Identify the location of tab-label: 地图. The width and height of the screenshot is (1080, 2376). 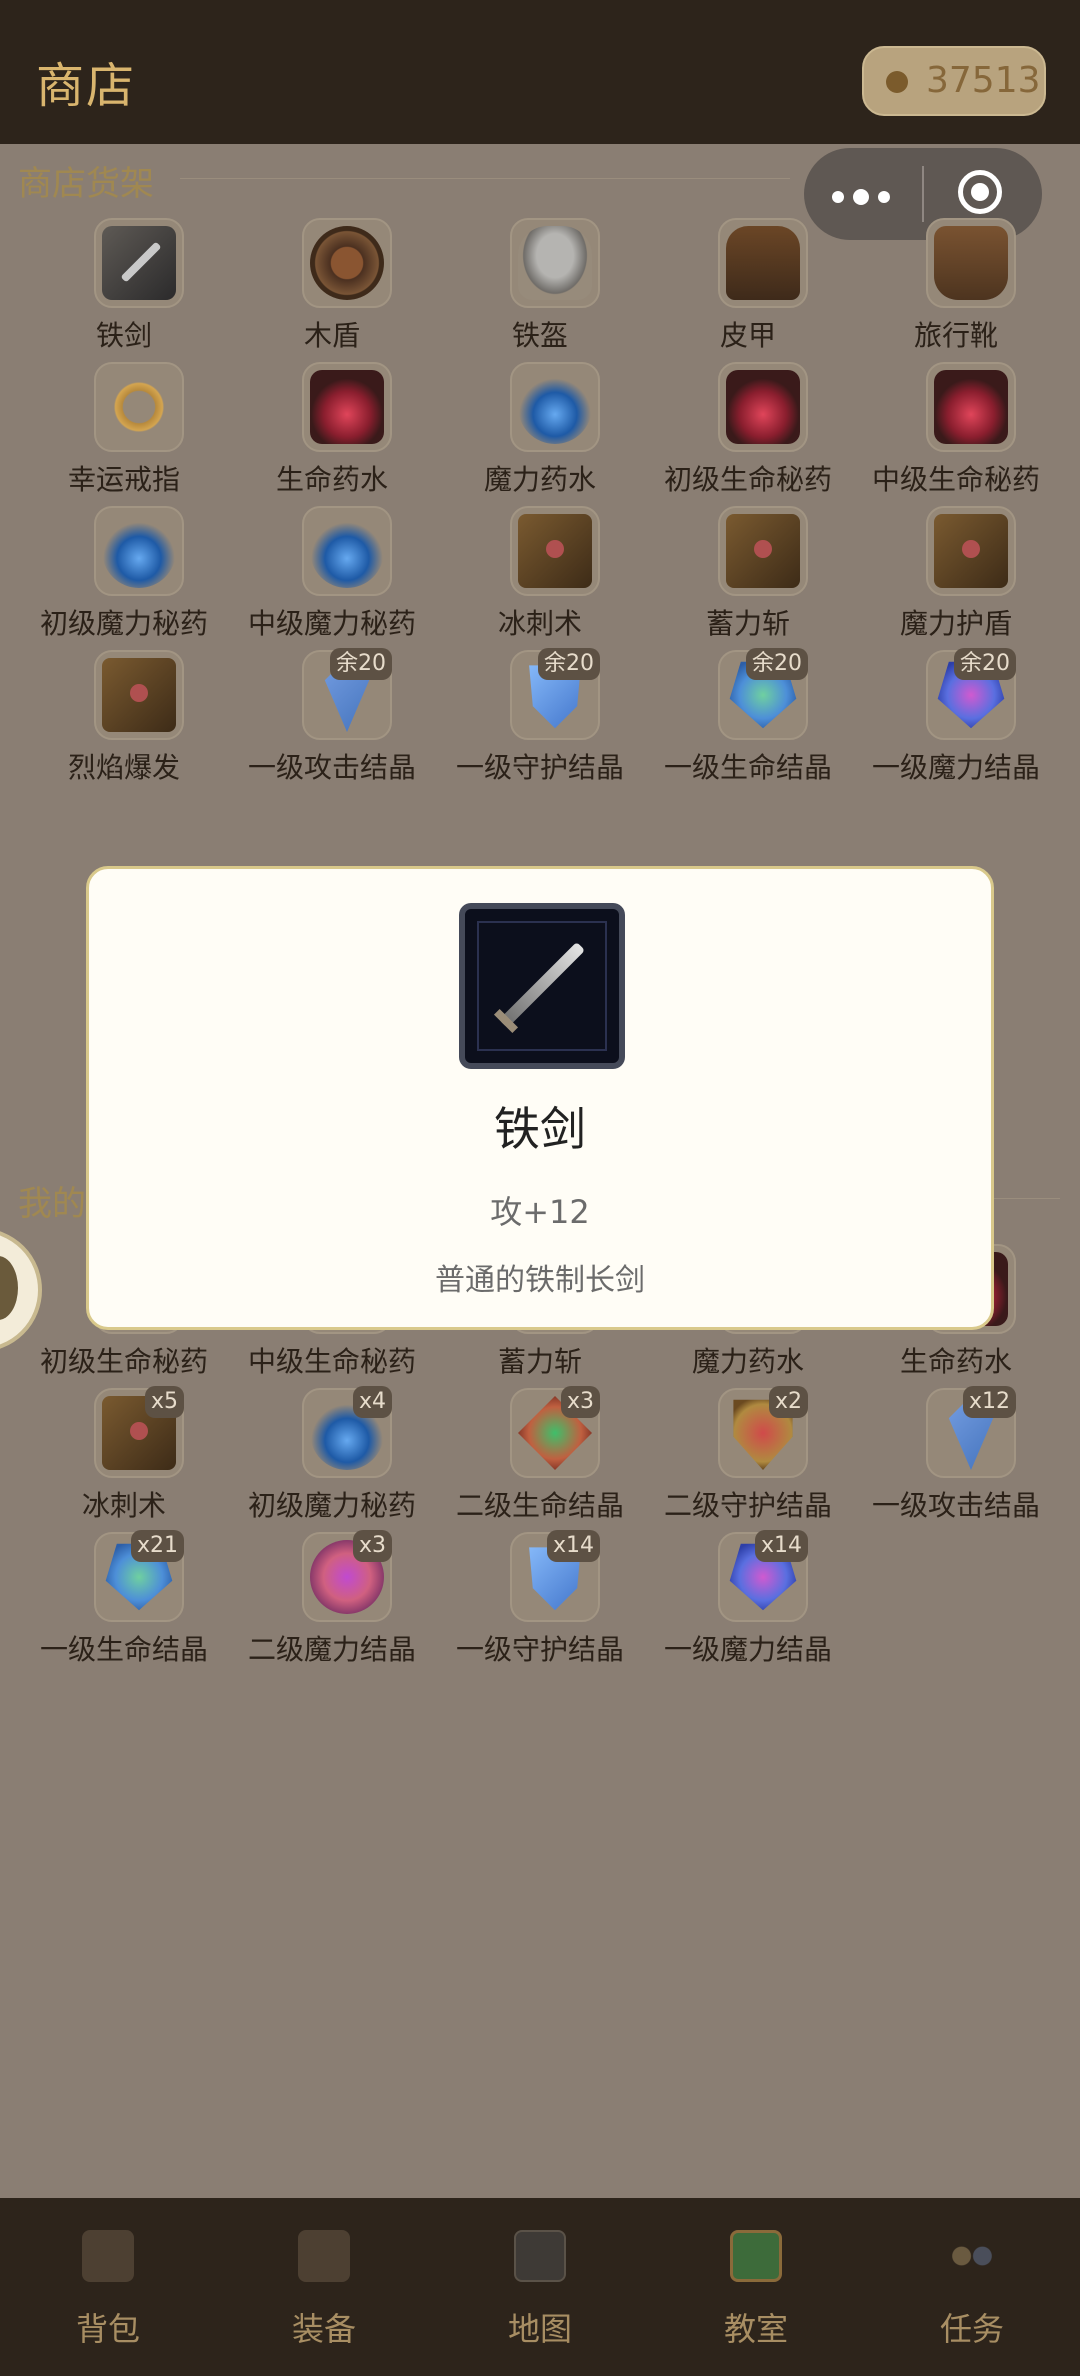
(539, 2329).